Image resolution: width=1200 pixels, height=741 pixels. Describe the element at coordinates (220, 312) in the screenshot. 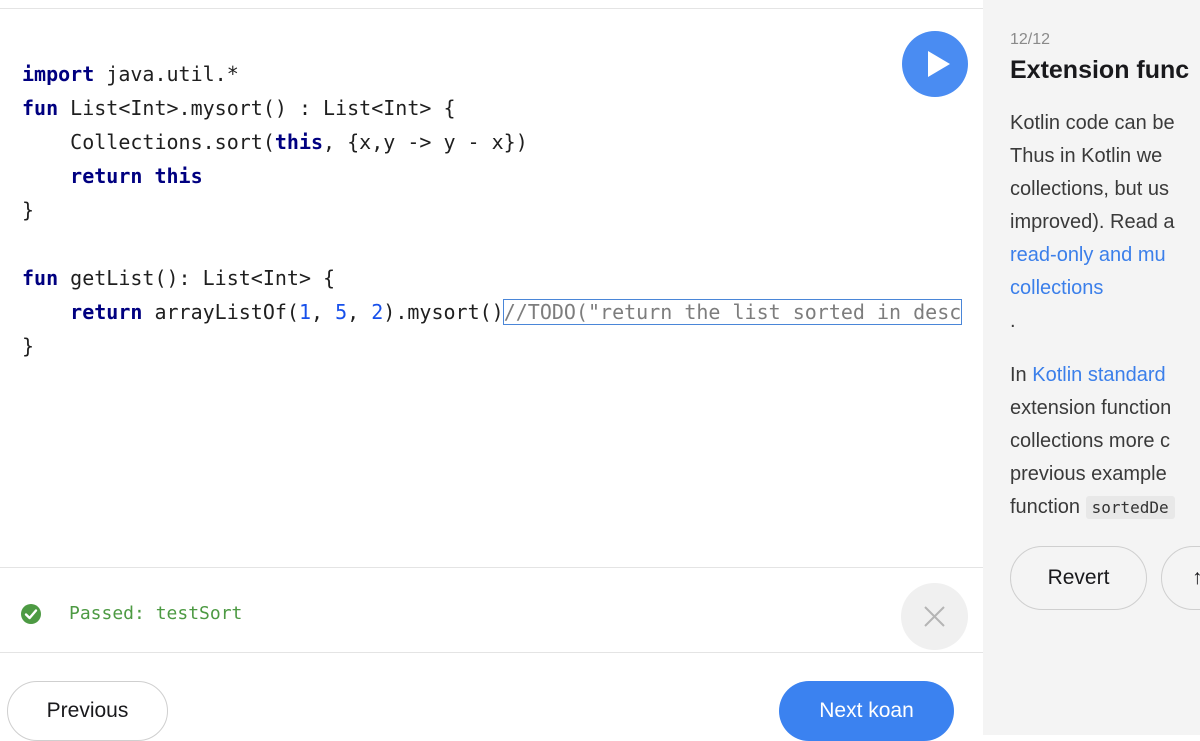

I see `code-token: arrayListOf(` at that location.